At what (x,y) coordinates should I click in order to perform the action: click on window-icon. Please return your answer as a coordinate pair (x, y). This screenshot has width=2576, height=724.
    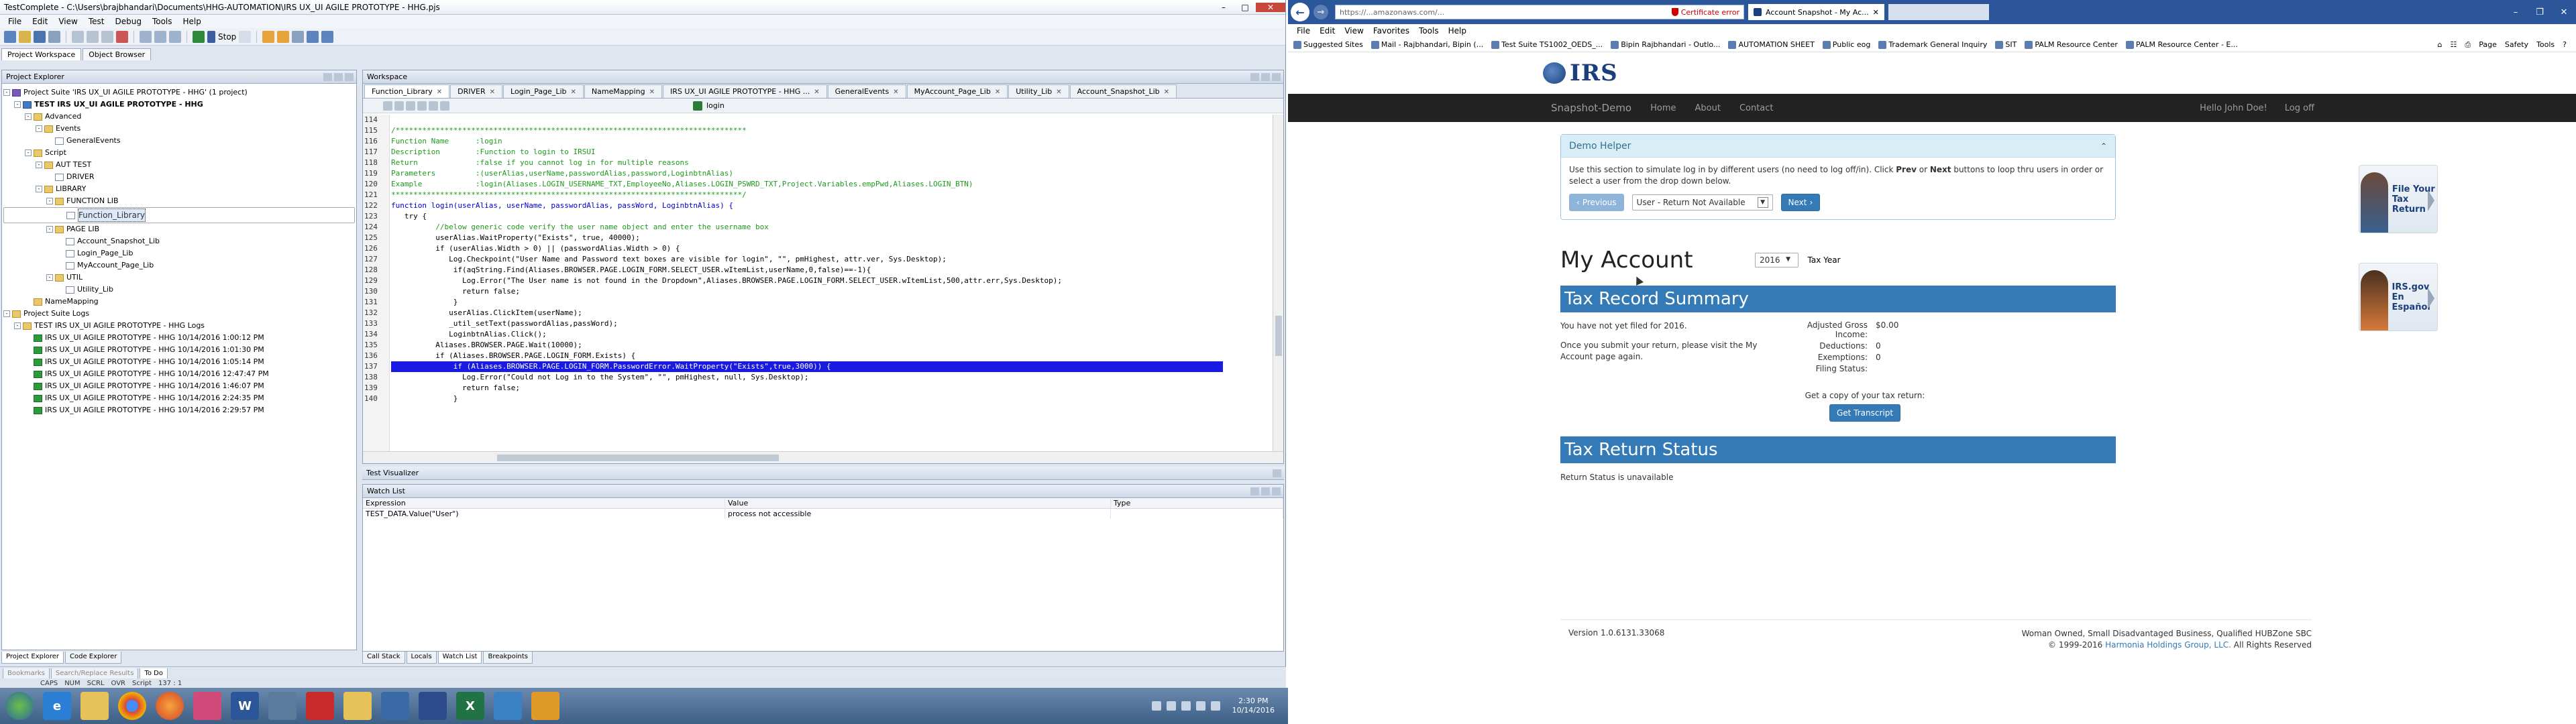
    Looking at the image, I should click on (313, 36).